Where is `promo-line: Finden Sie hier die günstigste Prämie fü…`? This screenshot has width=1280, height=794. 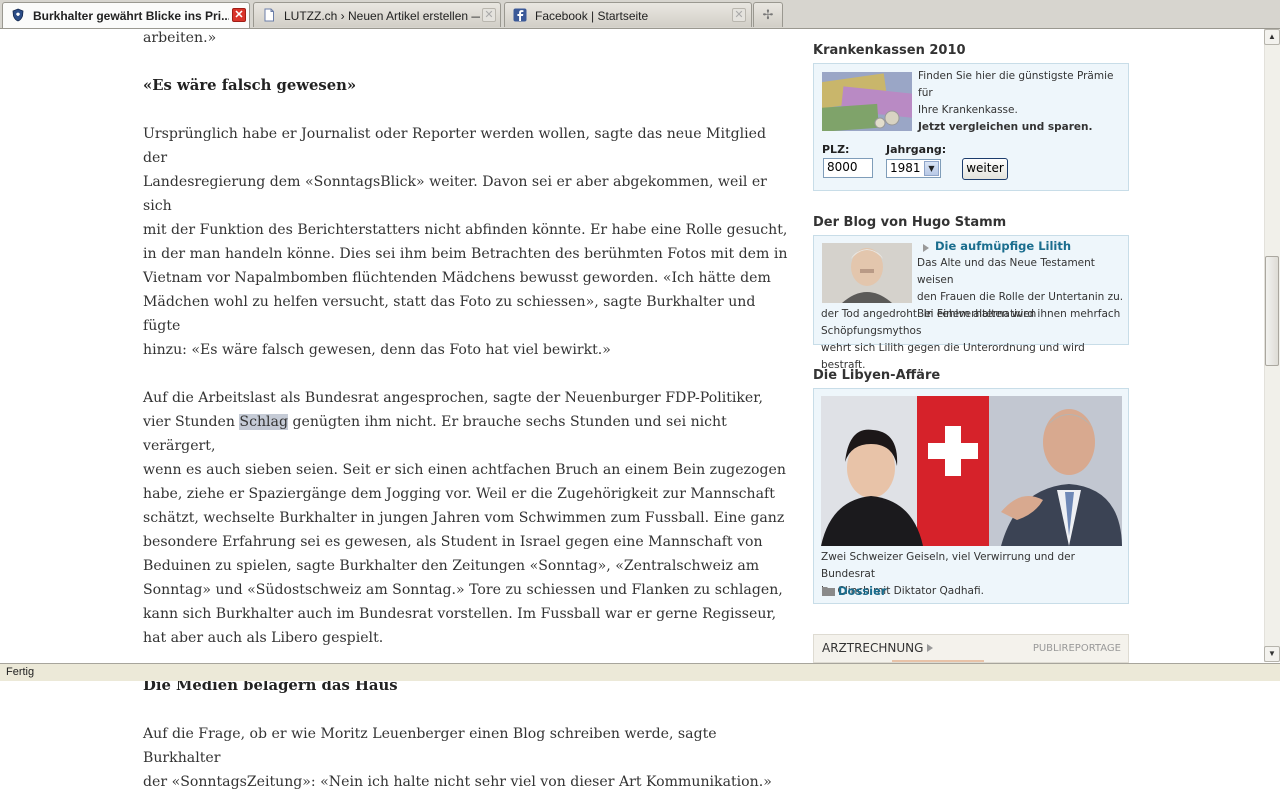
promo-line: Finden Sie hier die günstigste Prämie fü… is located at coordinates (1016, 84).